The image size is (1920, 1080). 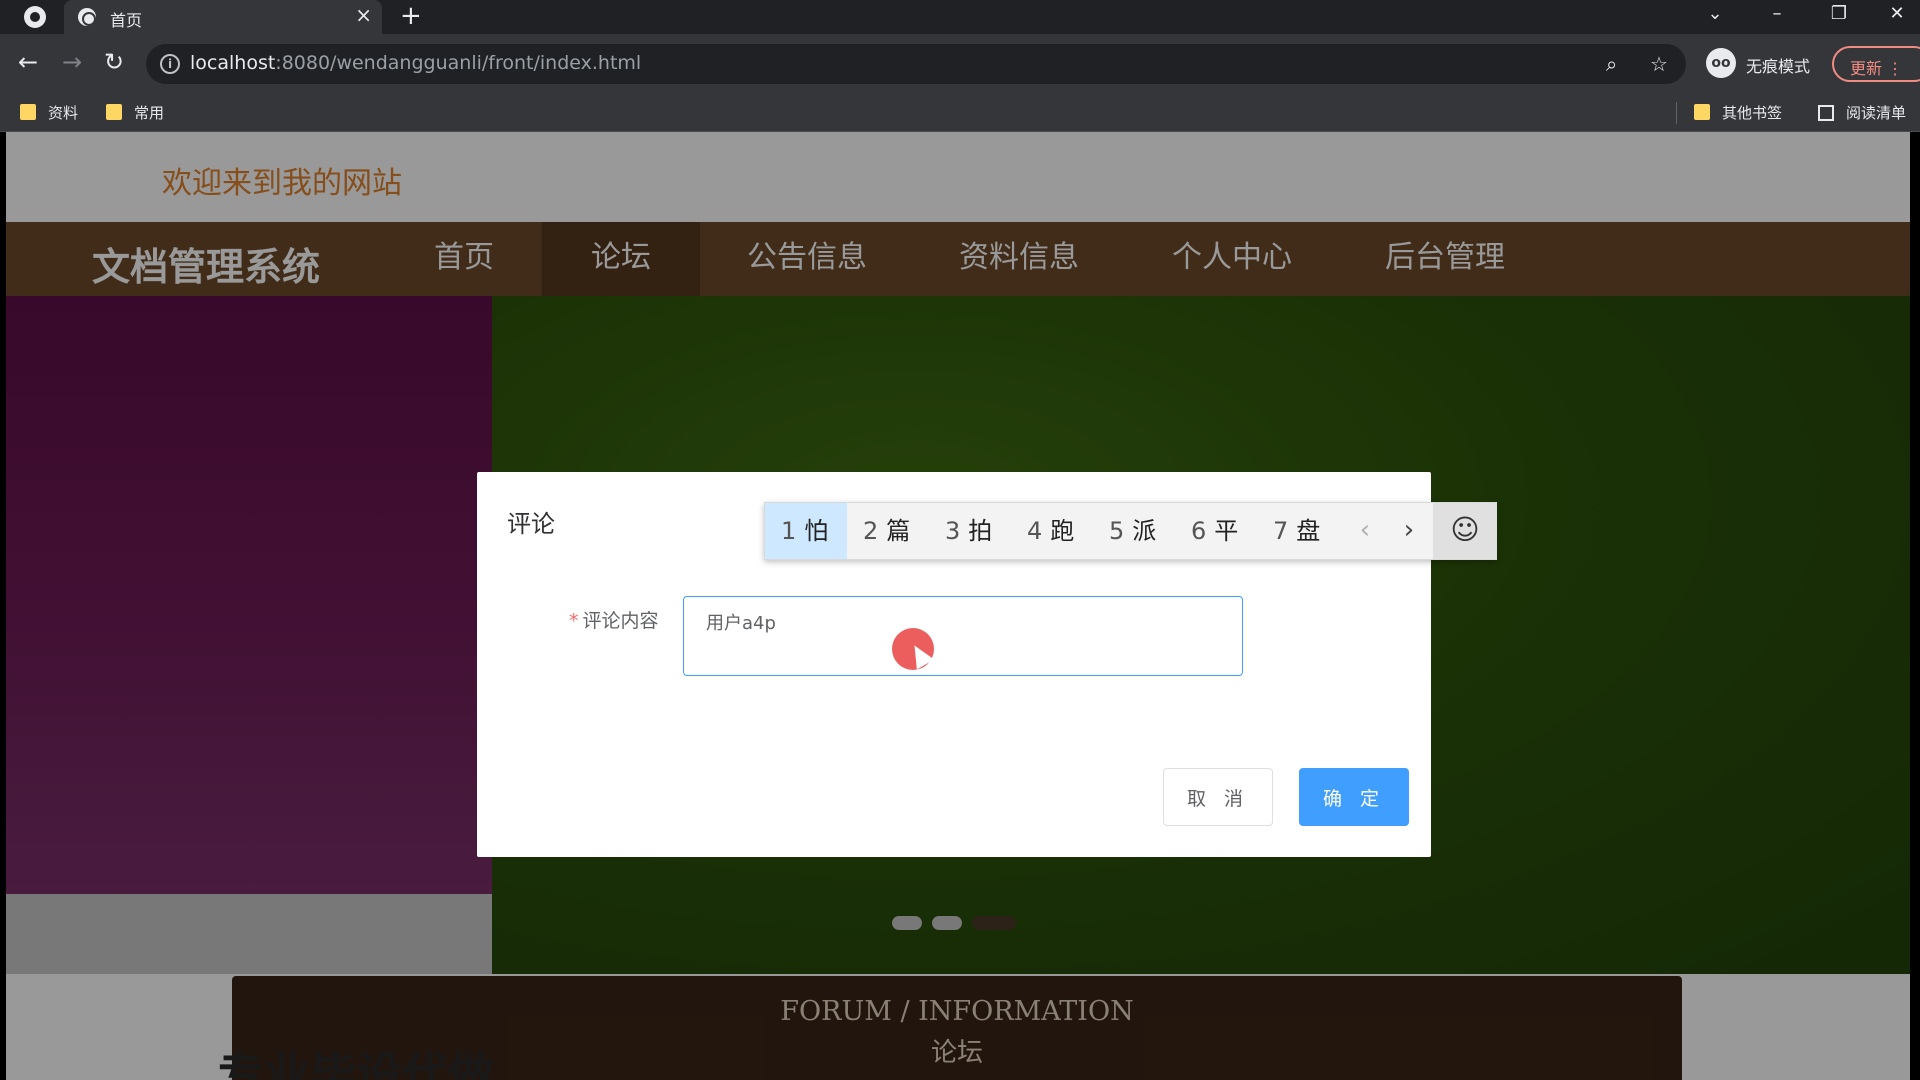 I want to click on browser-tab: 首页 ×, so click(x=223, y=17).